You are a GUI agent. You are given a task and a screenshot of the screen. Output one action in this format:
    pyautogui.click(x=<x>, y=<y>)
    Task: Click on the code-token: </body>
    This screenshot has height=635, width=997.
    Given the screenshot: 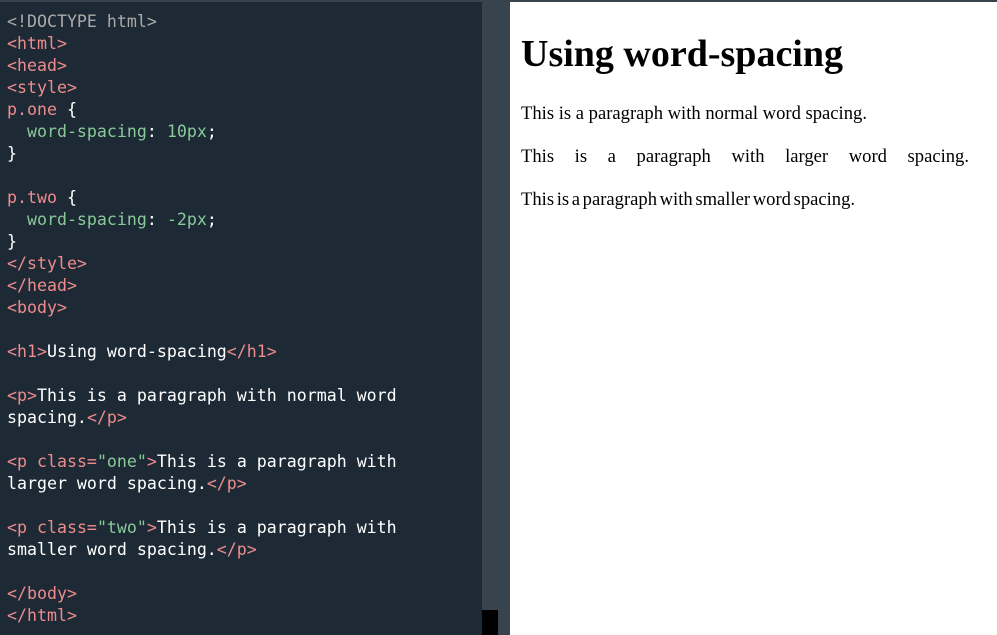 What is the action you would take?
    pyautogui.click(x=42, y=593)
    